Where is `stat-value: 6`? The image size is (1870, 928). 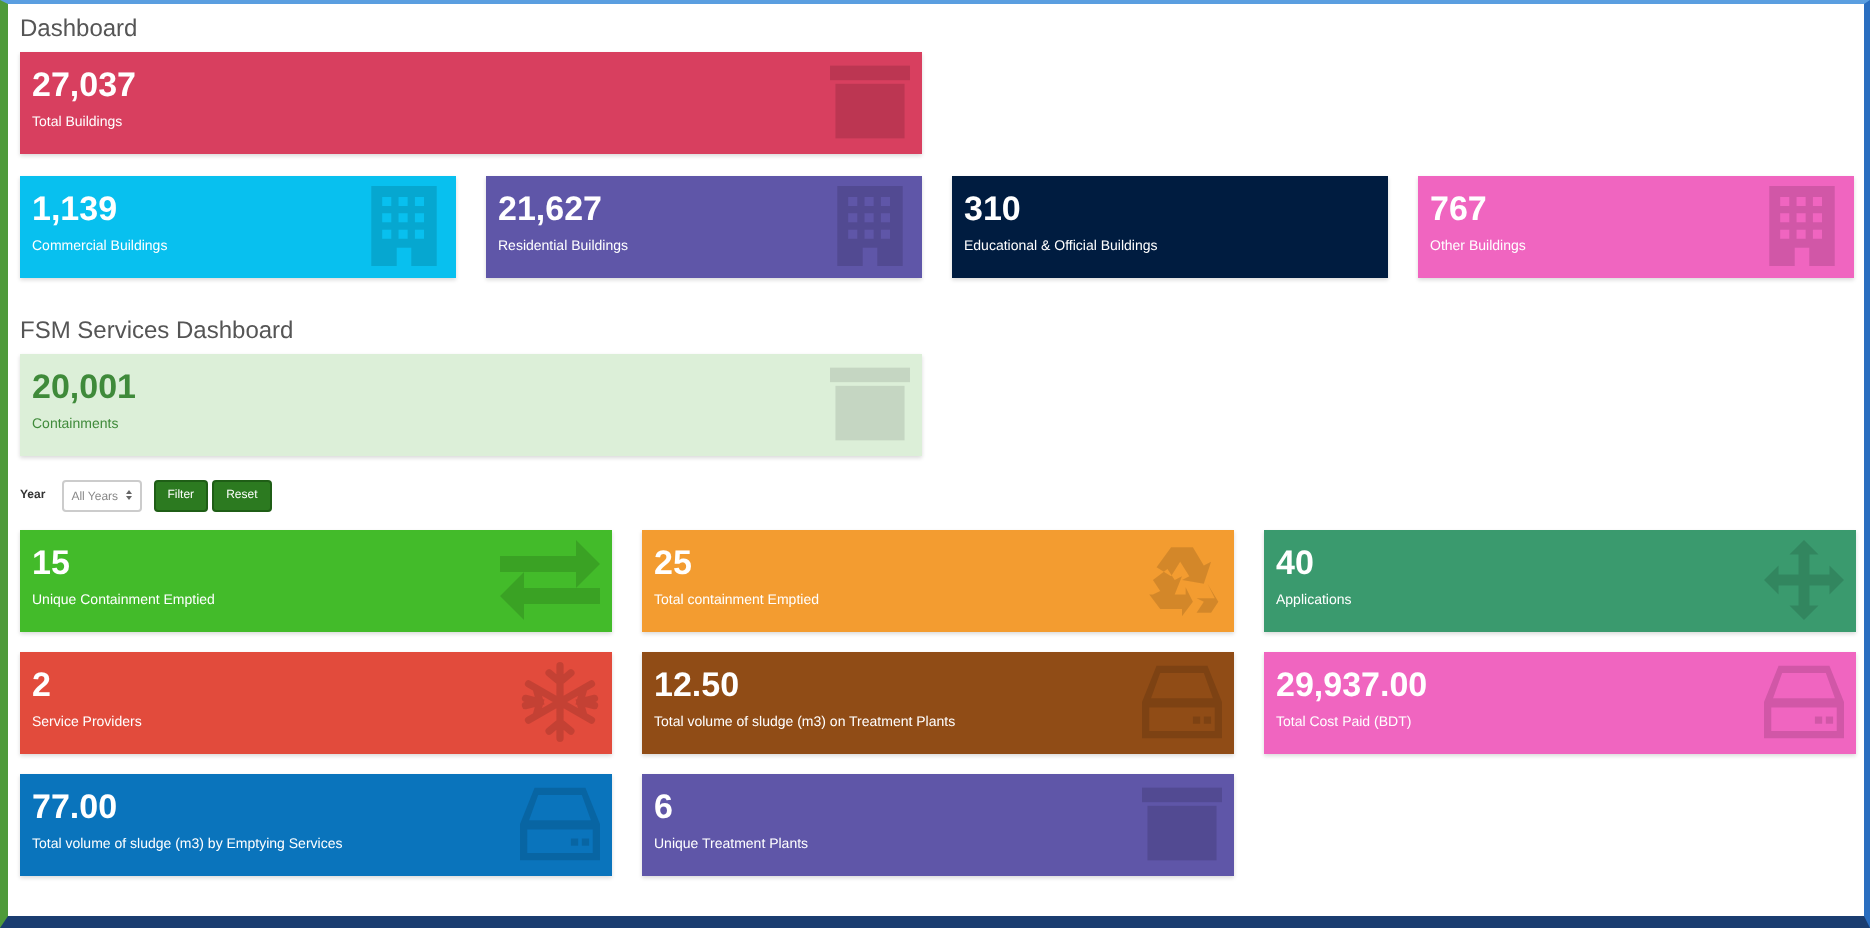
stat-value: 6 is located at coordinates (664, 808).